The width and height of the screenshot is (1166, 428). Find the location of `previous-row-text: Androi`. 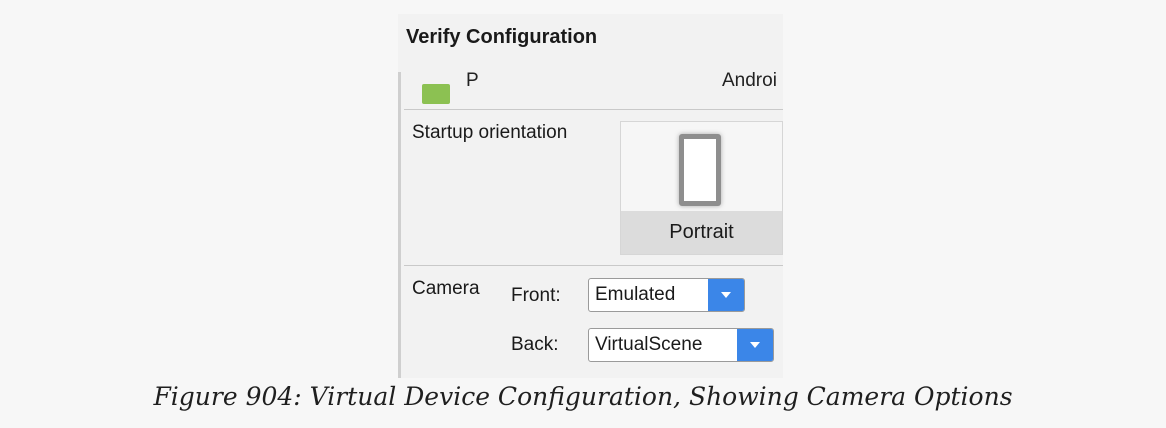

previous-row-text: Androi is located at coordinates (749, 81).